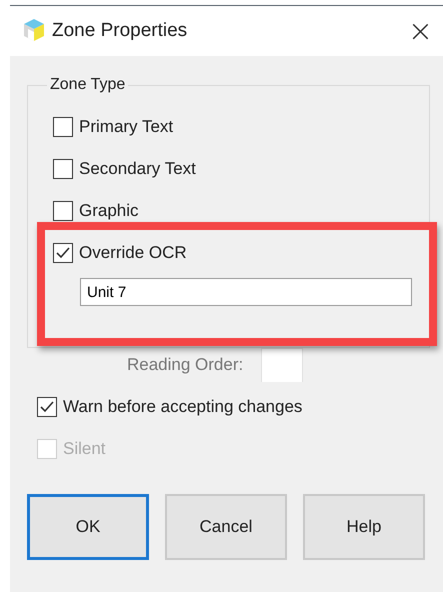 The height and width of the screenshot is (592, 443). Describe the element at coordinates (246, 292) in the screenshot. I see `override-field: Unit 7` at that location.